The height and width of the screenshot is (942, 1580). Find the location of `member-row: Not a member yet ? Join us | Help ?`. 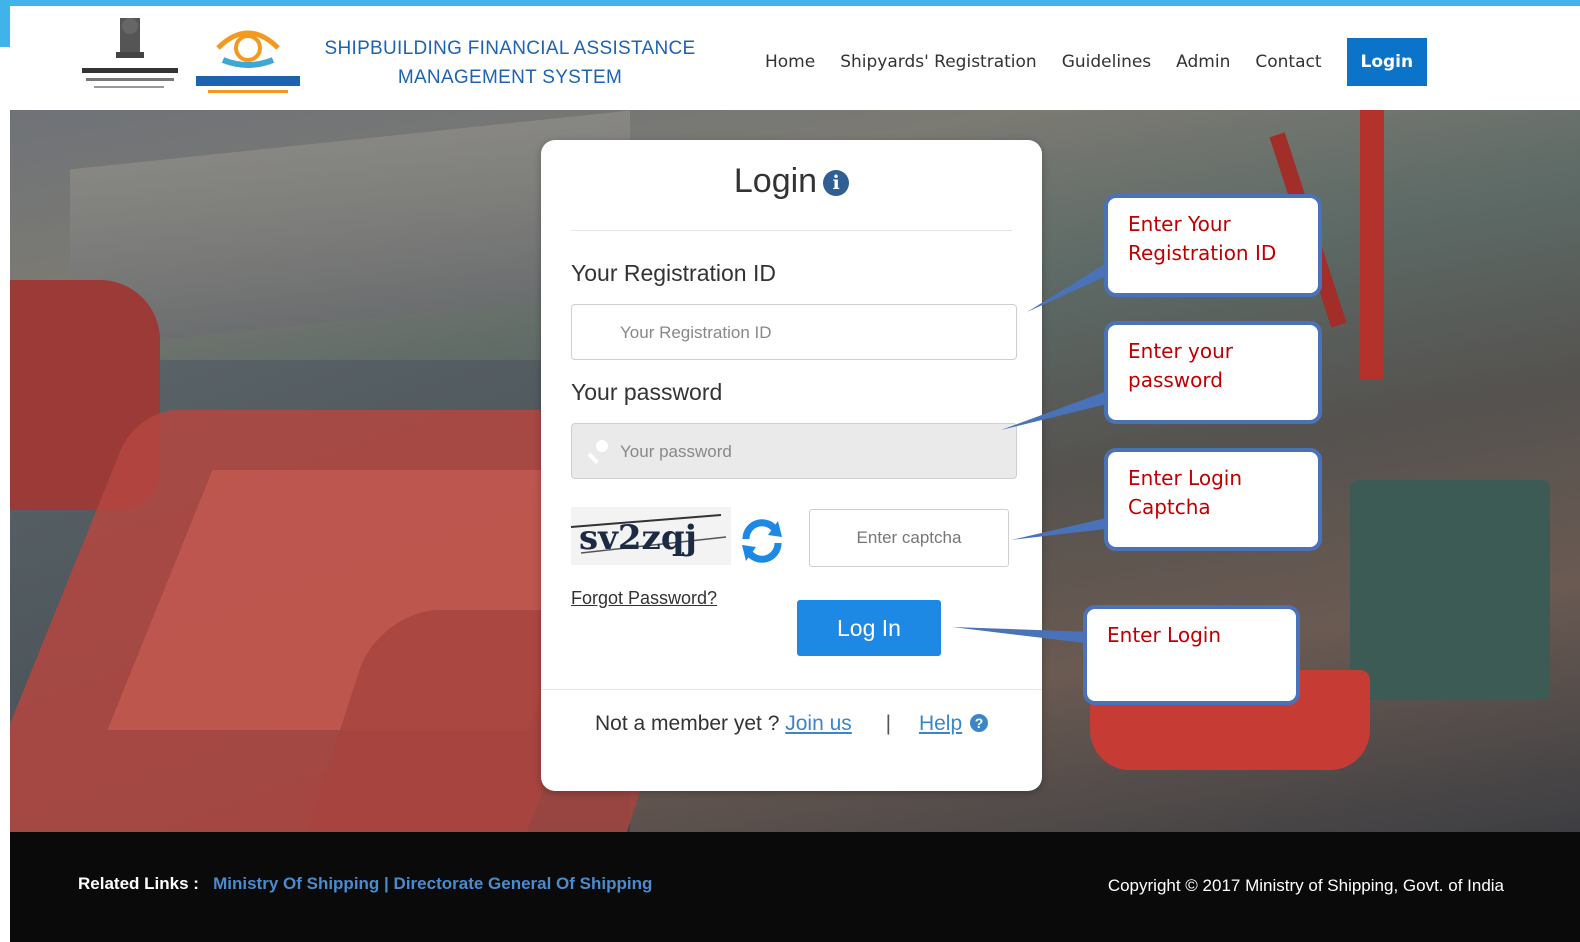

member-row: Not a member yet ? Join us | Help ? is located at coordinates (791, 724).